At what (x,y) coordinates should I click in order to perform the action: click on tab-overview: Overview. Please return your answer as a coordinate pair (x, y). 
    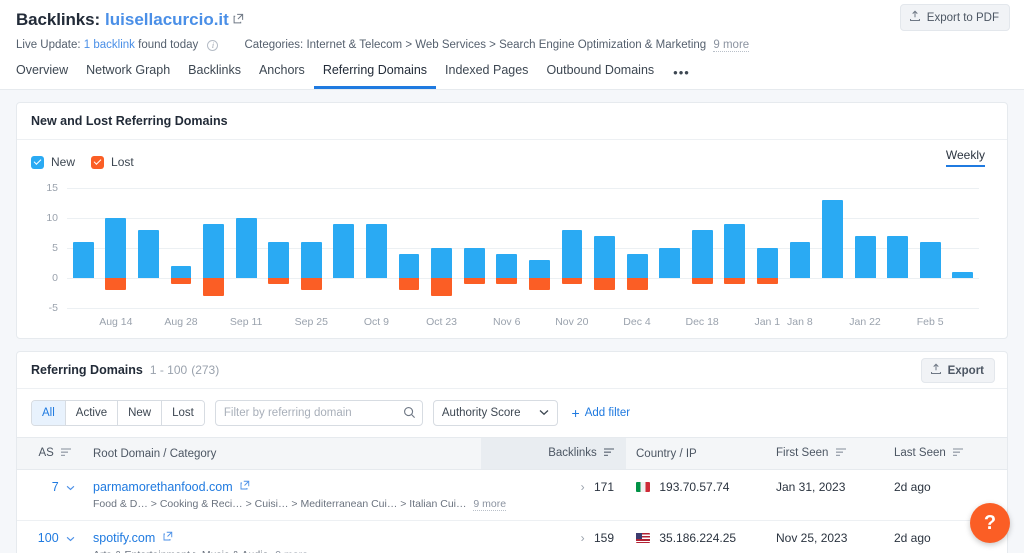
    Looking at the image, I should click on (46, 76).